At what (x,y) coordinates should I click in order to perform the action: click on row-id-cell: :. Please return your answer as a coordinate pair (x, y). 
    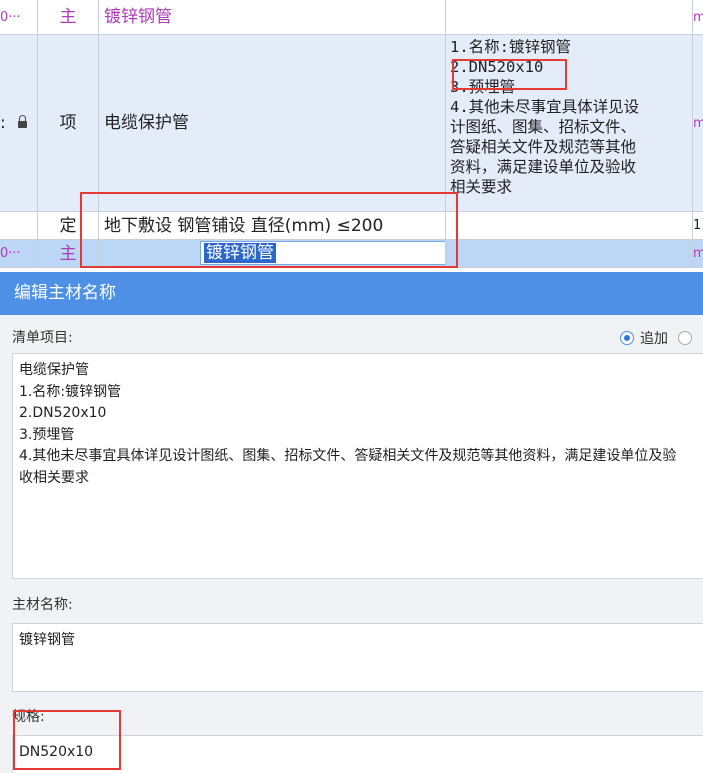
    Looking at the image, I should click on (19, 123).